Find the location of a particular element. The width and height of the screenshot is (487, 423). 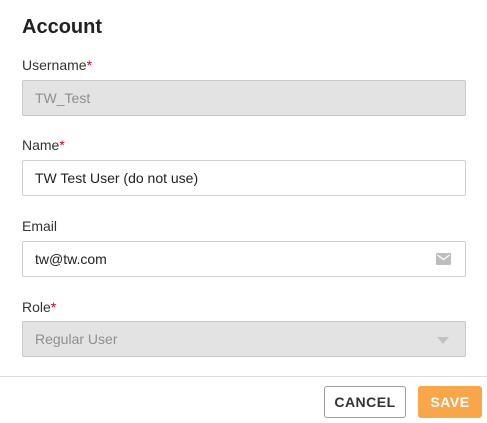

section-title: Account is located at coordinates (62, 27).